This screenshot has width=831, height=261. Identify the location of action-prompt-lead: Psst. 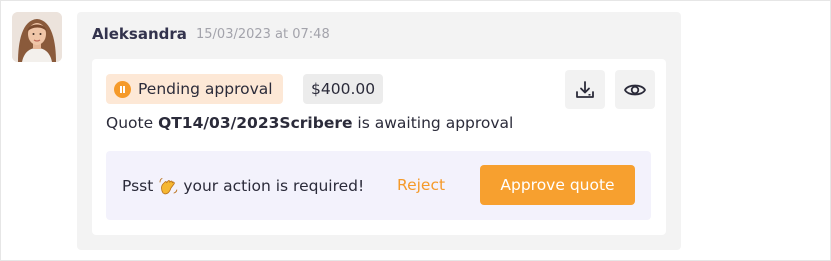
(138, 186).